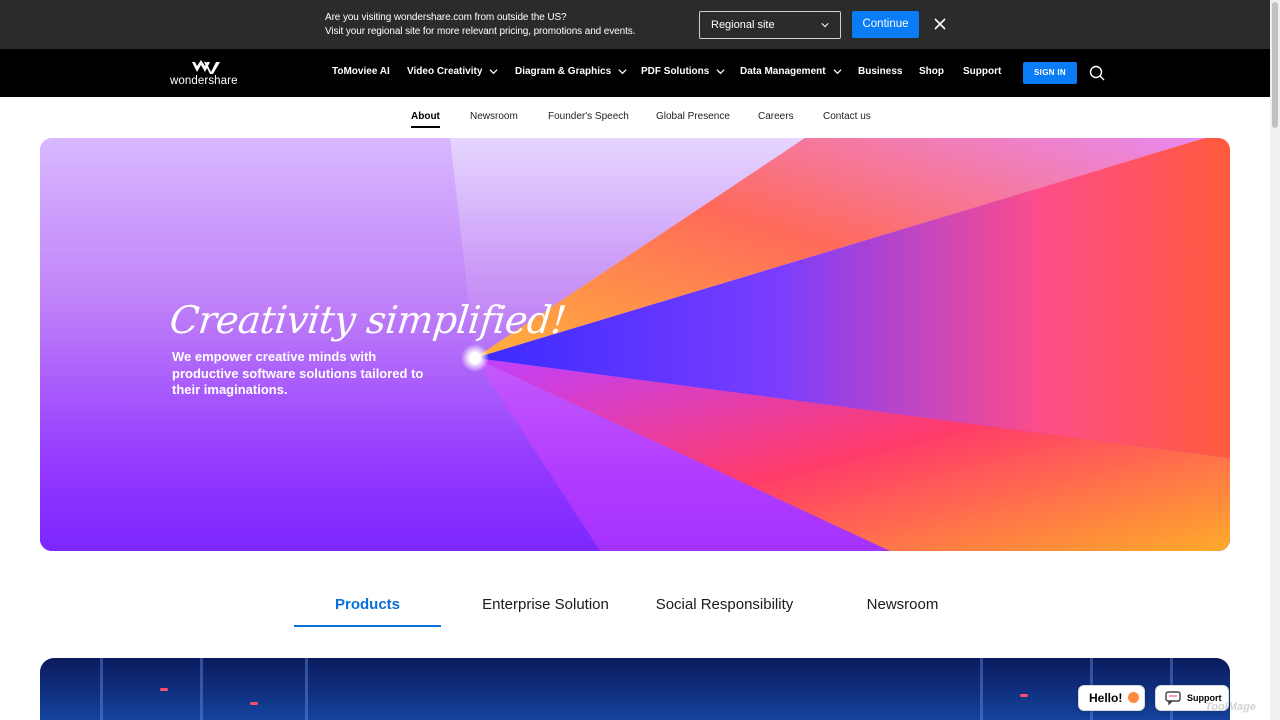 The image size is (1280, 720). What do you see at coordinates (445, 71) in the screenshot?
I see `nav-label: Video Creativity` at bounding box center [445, 71].